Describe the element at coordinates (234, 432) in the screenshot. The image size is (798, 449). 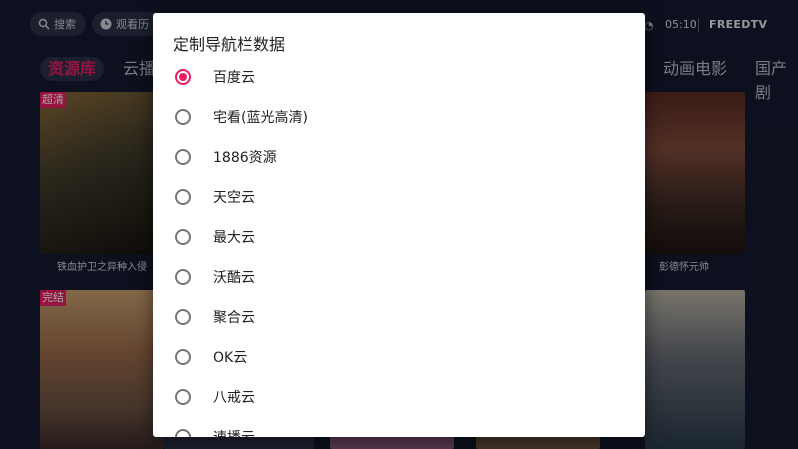
I see `option-label: 速播云` at that location.